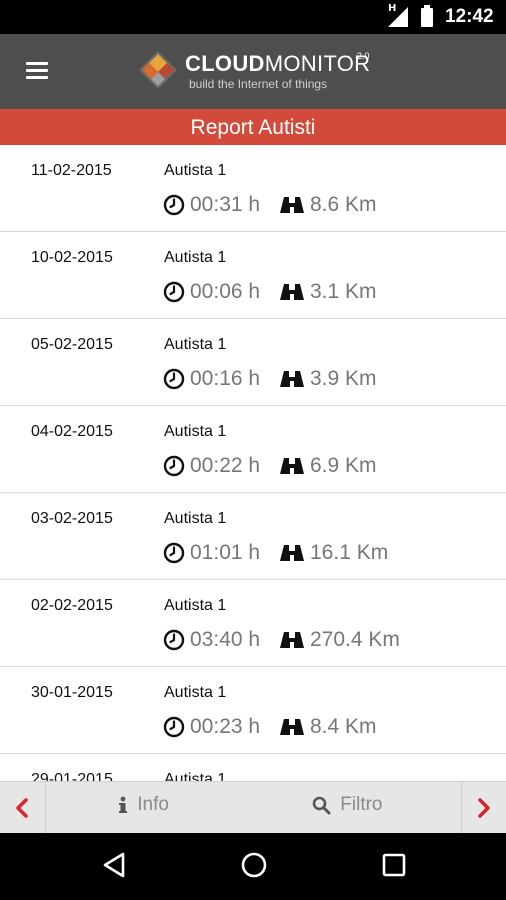 This screenshot has width=506, height=900. What do you see at coordinates (123, 804) in the screenshot?
I see `info-icon` at bounding box center [123, 804].